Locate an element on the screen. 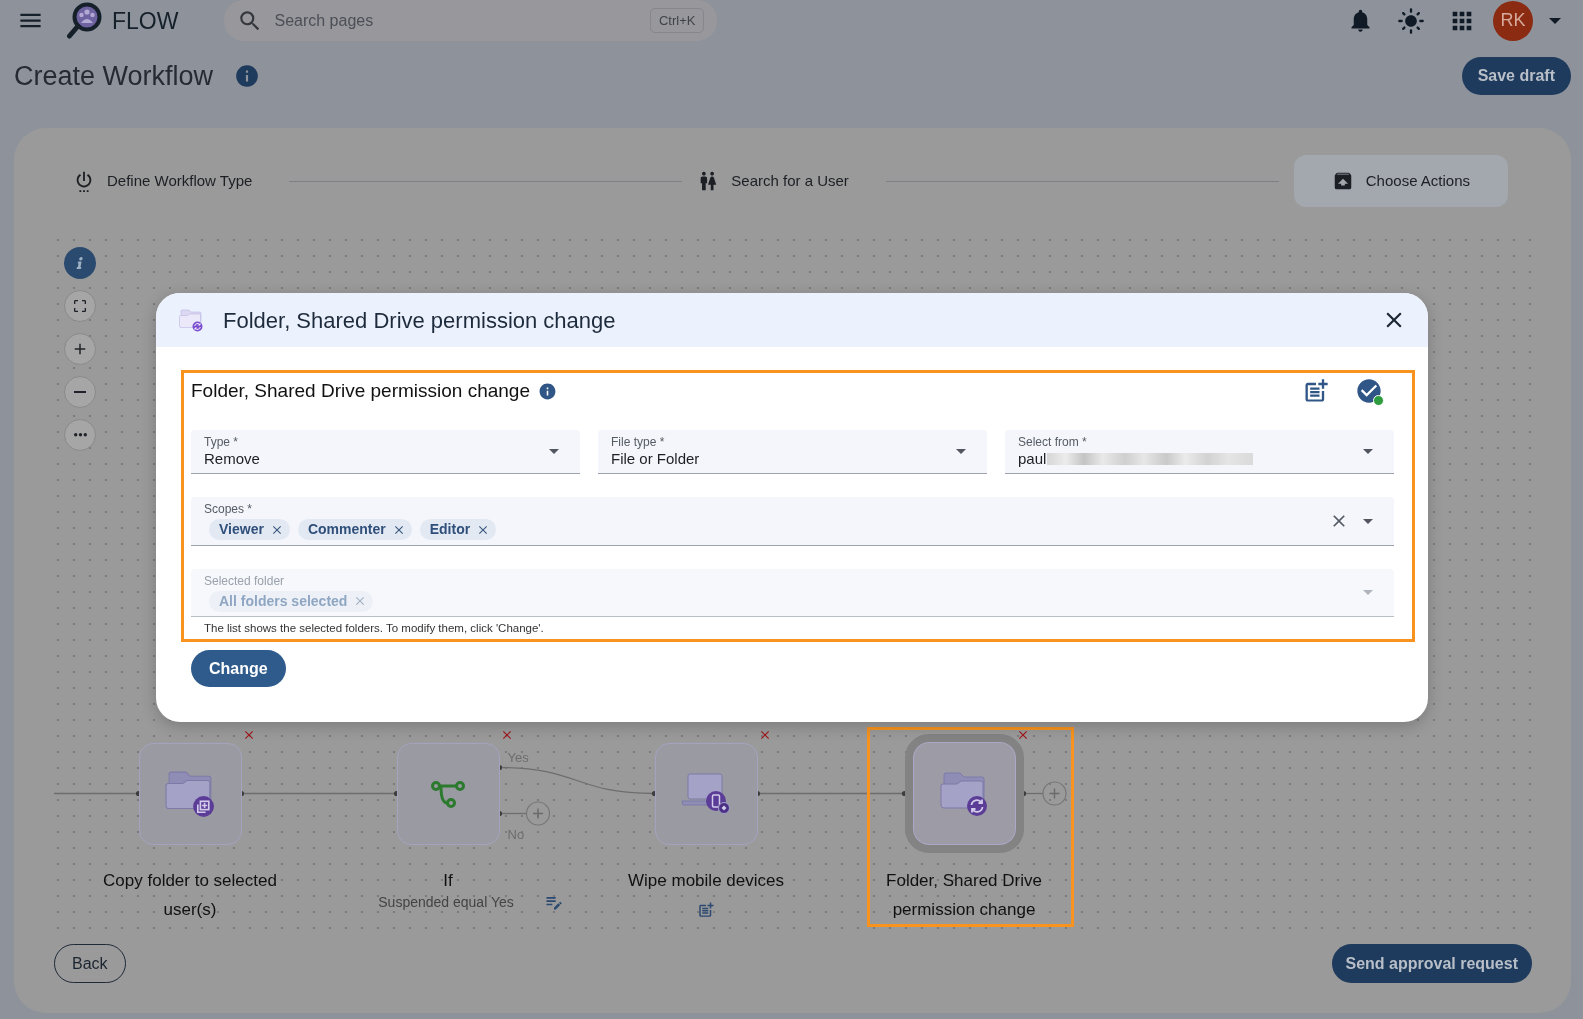 This screenshot has width=1583, height=1019. tag-chip: Commenter is located at coordinates (354, 529).